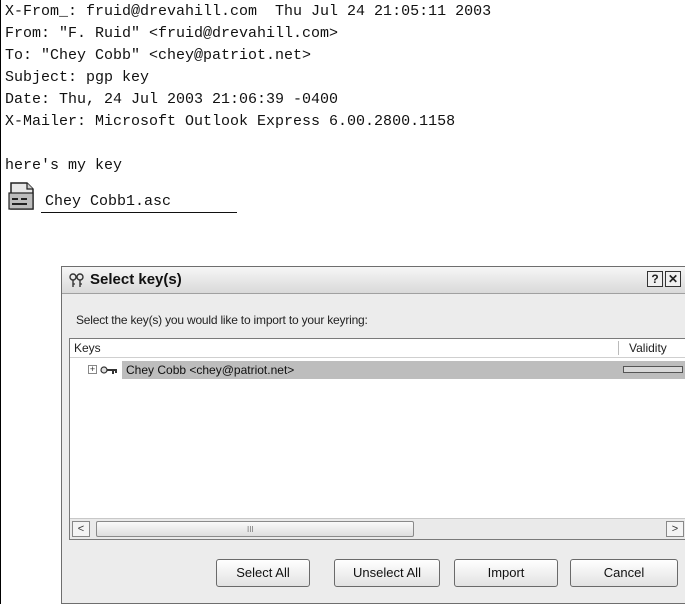  I want to click on horizontal-scrollbar: < III >, so click(377, 528).